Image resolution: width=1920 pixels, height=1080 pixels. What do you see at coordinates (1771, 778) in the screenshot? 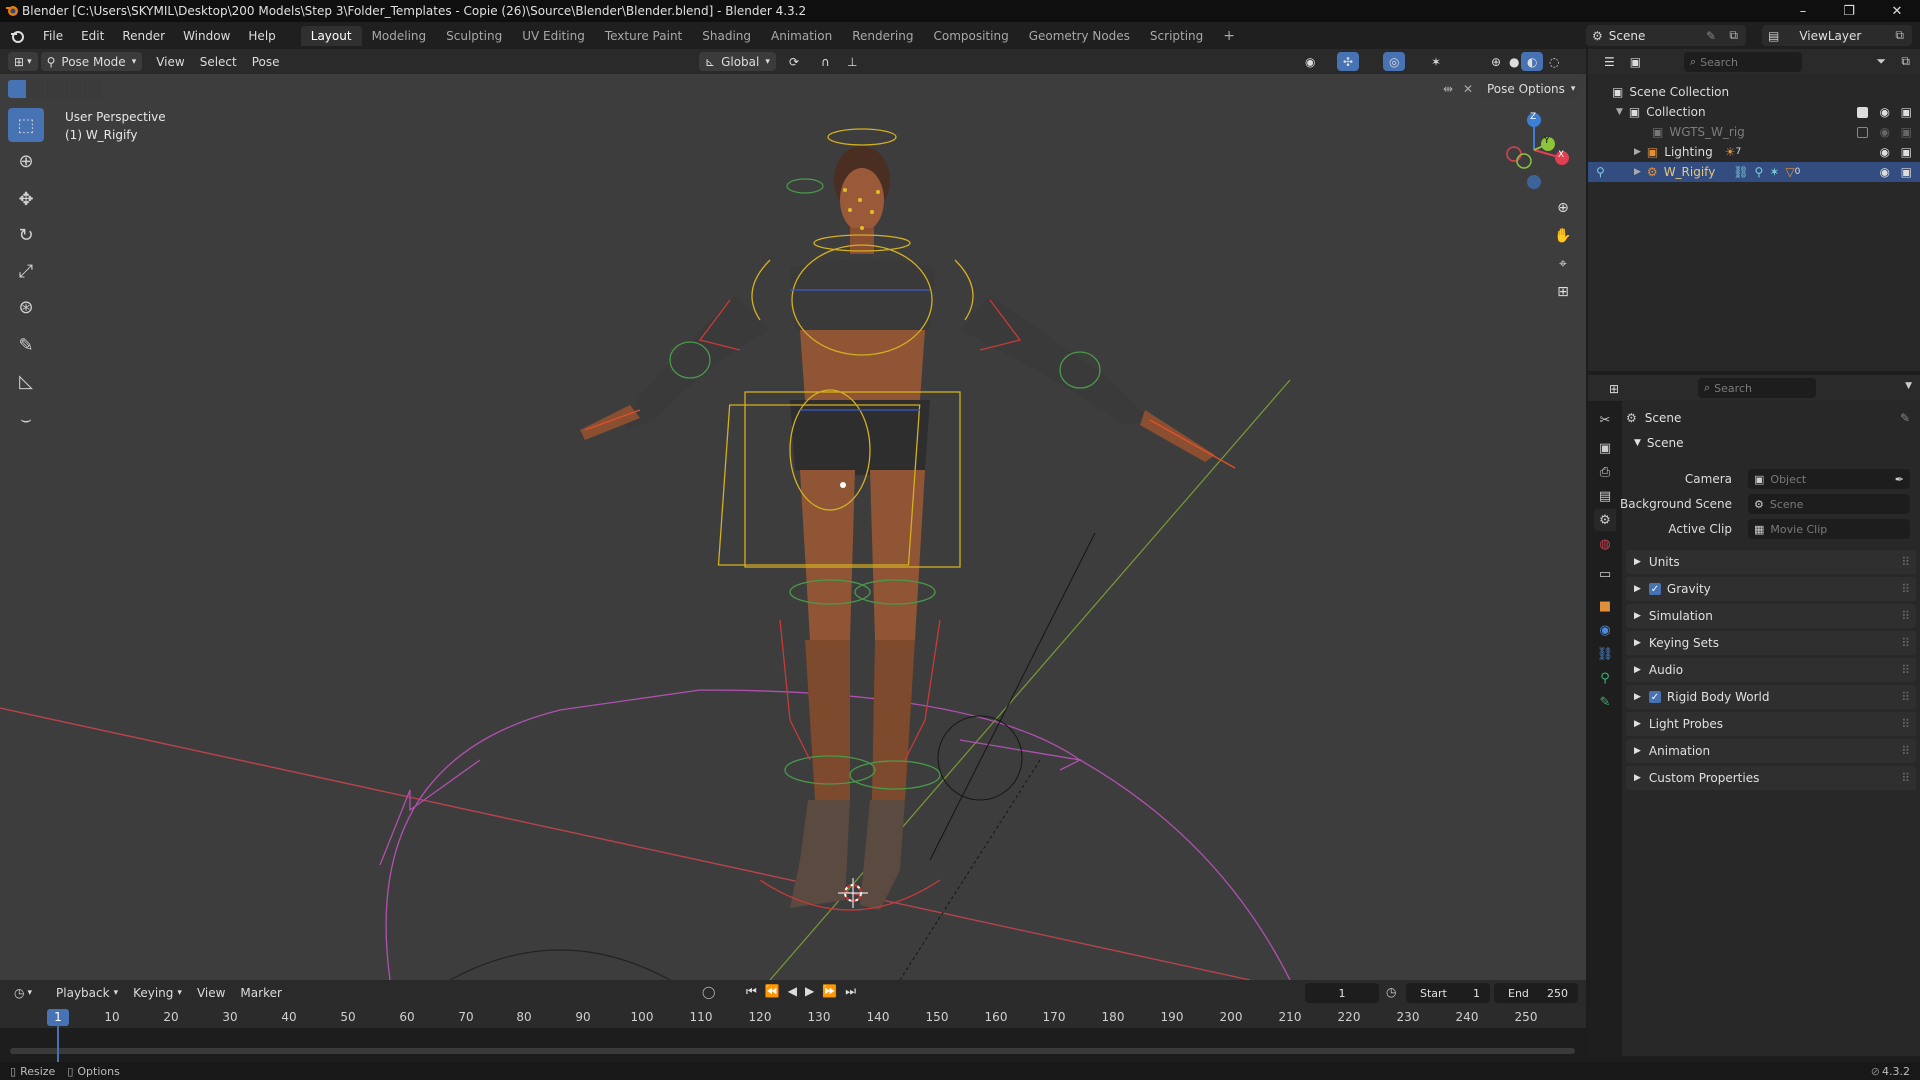
I see `panel-custom-properties: ▶ Custom Properties ⠿` at bounding box center [1771, 778].